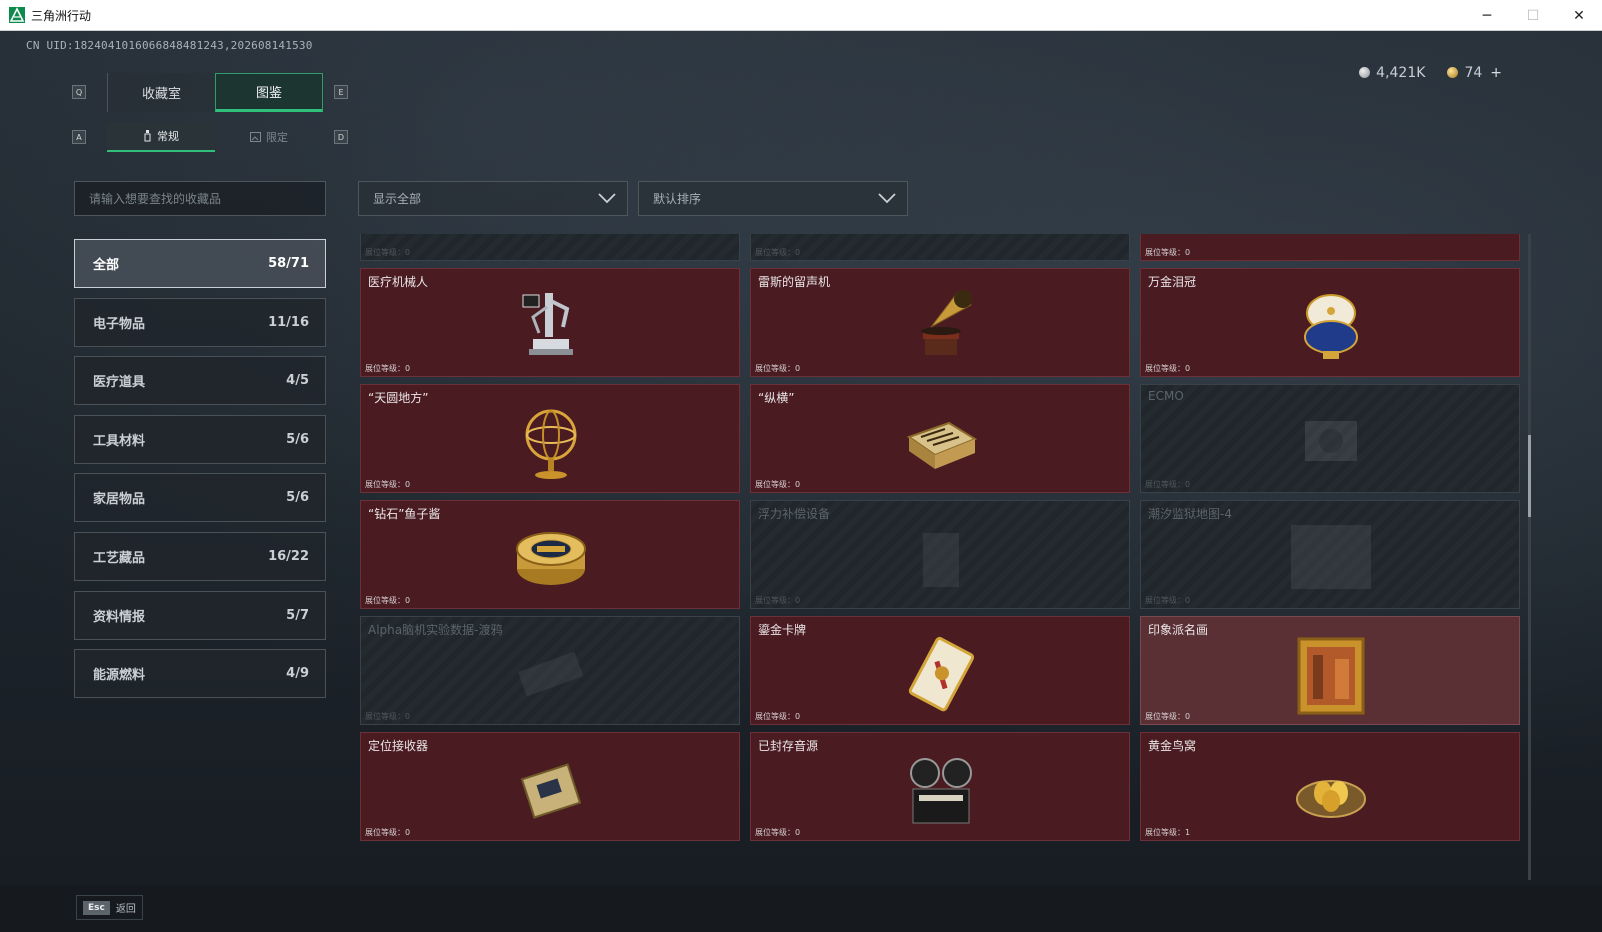 The height and width of the screenshot is (932, 1602). What do you see at coordinates (1172, 746) in the screenshot?
I see `card-name: 黄金鸟窝` at bounding box center [1172, 746].